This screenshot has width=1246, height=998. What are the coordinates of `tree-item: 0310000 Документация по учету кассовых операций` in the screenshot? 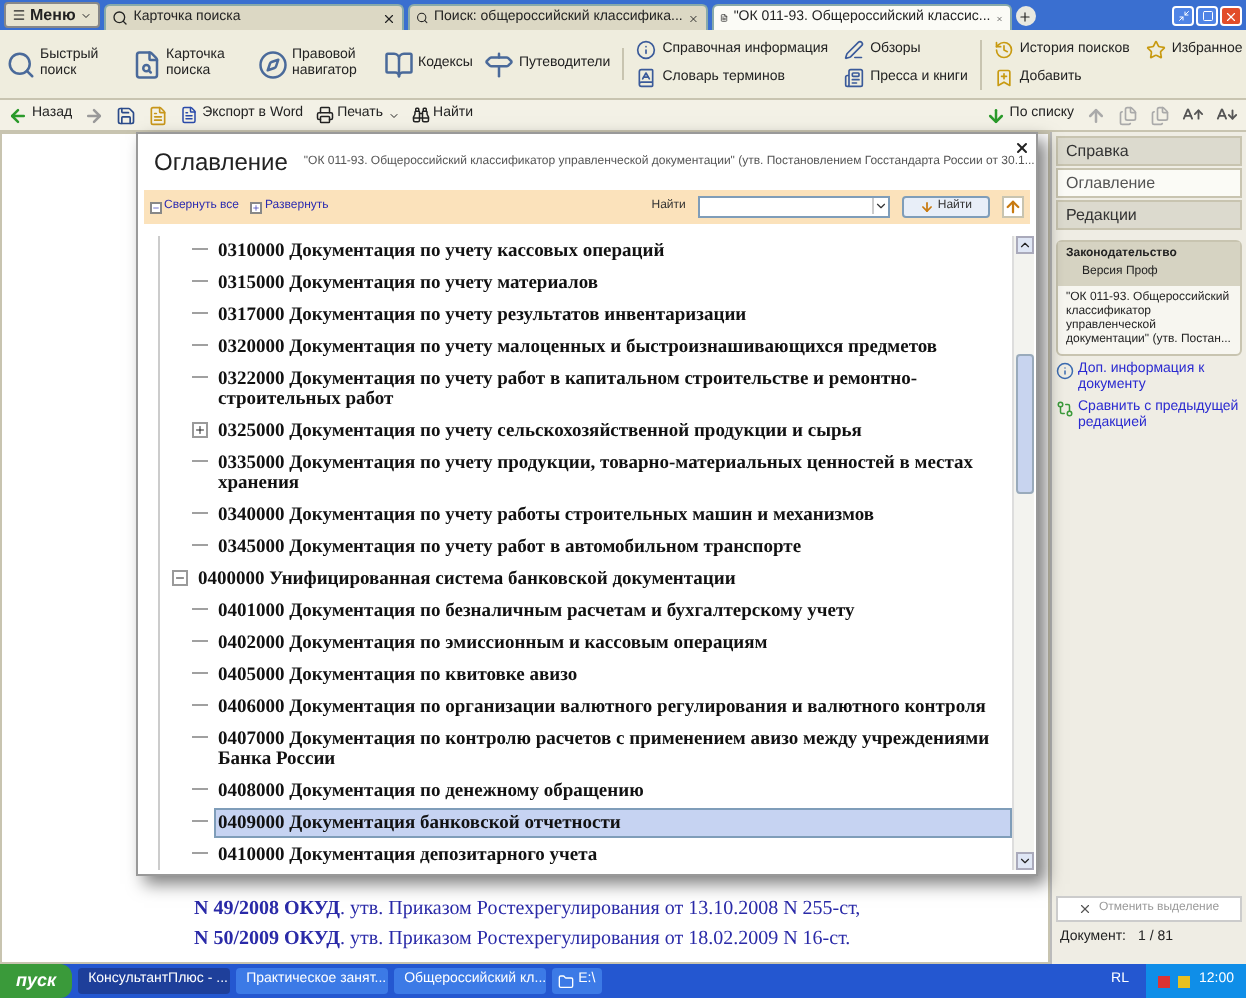 It's located at (613, 251).